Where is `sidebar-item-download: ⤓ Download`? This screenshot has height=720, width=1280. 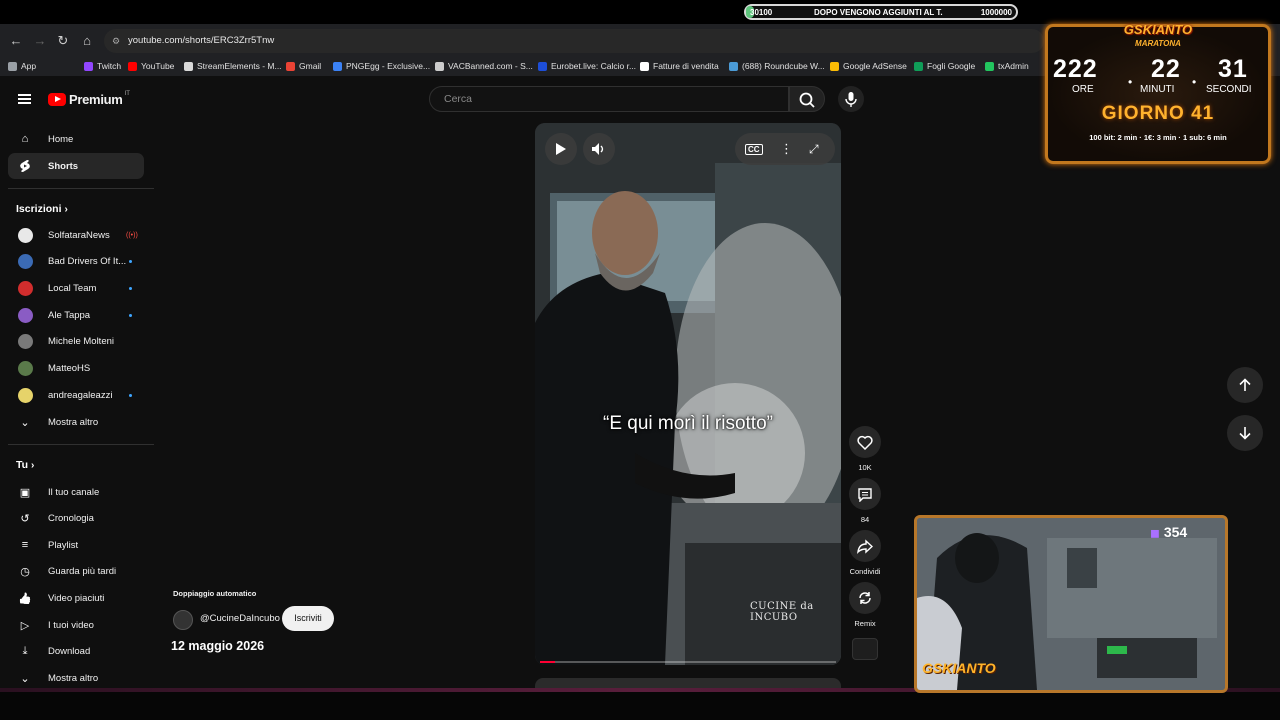
sidebar-item-download: ⤓ Download is located at coordinates (76, 652).